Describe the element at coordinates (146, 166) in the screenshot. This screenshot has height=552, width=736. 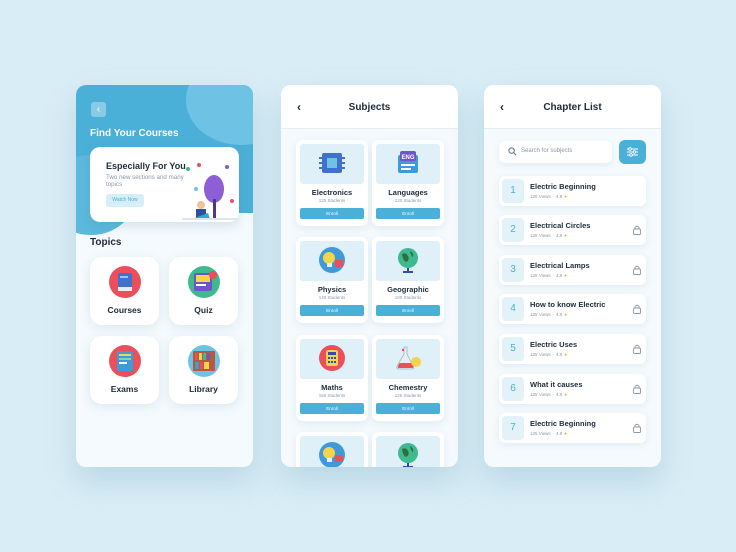
I see `promo-title: Especially For You` at that location.